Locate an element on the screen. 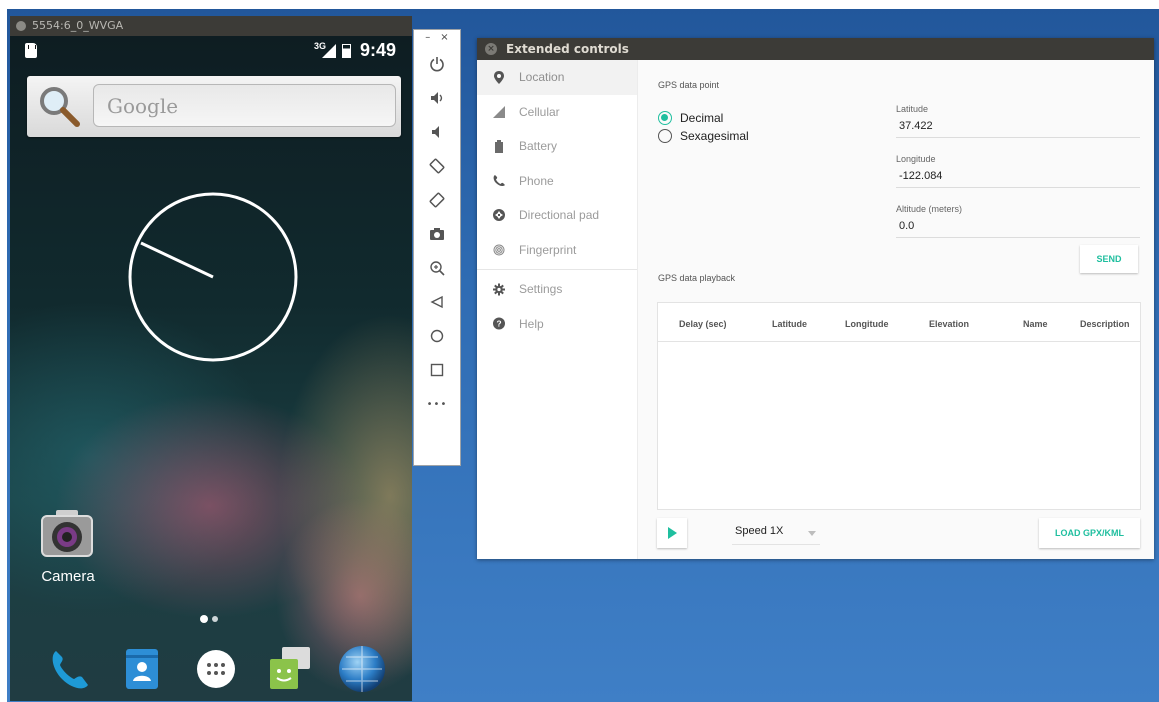 The width and height of the screenshot is (1159, 702). screenshot-button is located at coordinates (437, 234).